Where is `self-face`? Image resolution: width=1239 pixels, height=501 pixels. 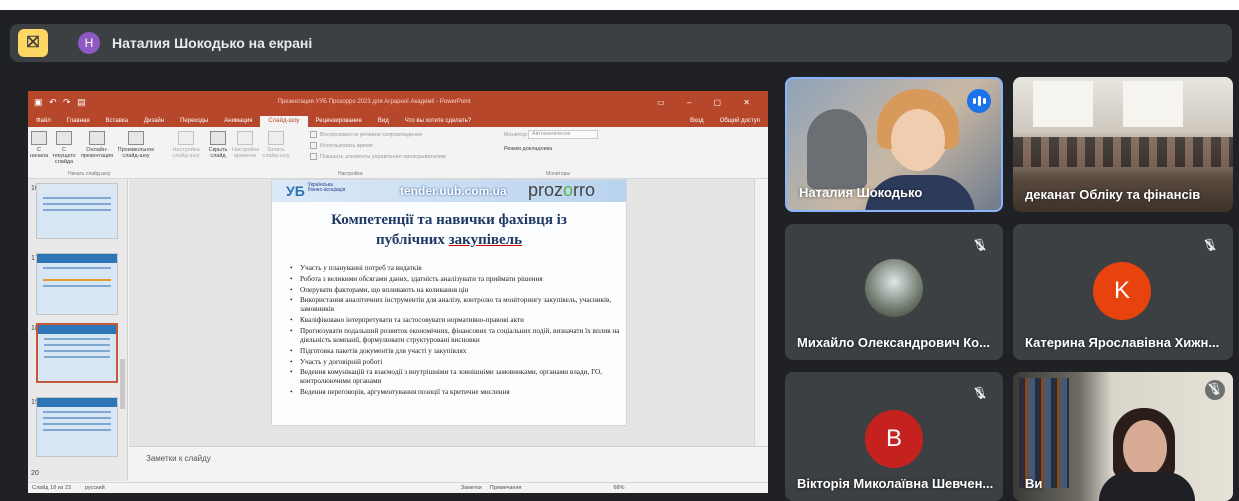
self-face is located at coordinates (1145, 448).